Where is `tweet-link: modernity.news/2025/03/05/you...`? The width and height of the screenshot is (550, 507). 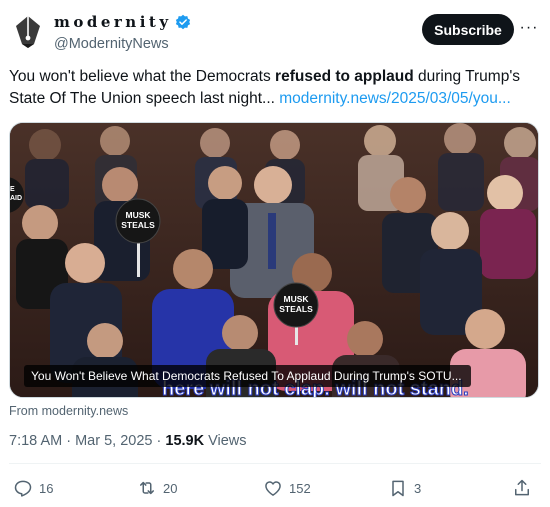 tweet-link: modernity.news/2025/03/05/you... is located at coordinates (395, 98).